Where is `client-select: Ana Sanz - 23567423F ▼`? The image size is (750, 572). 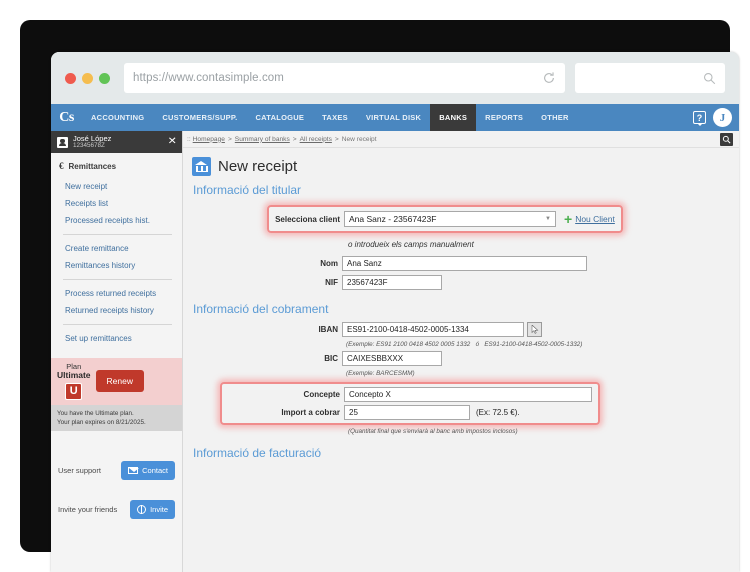 client-select: Ana Sanz - 23567423F ▼ is located at coordinates (450, 219).